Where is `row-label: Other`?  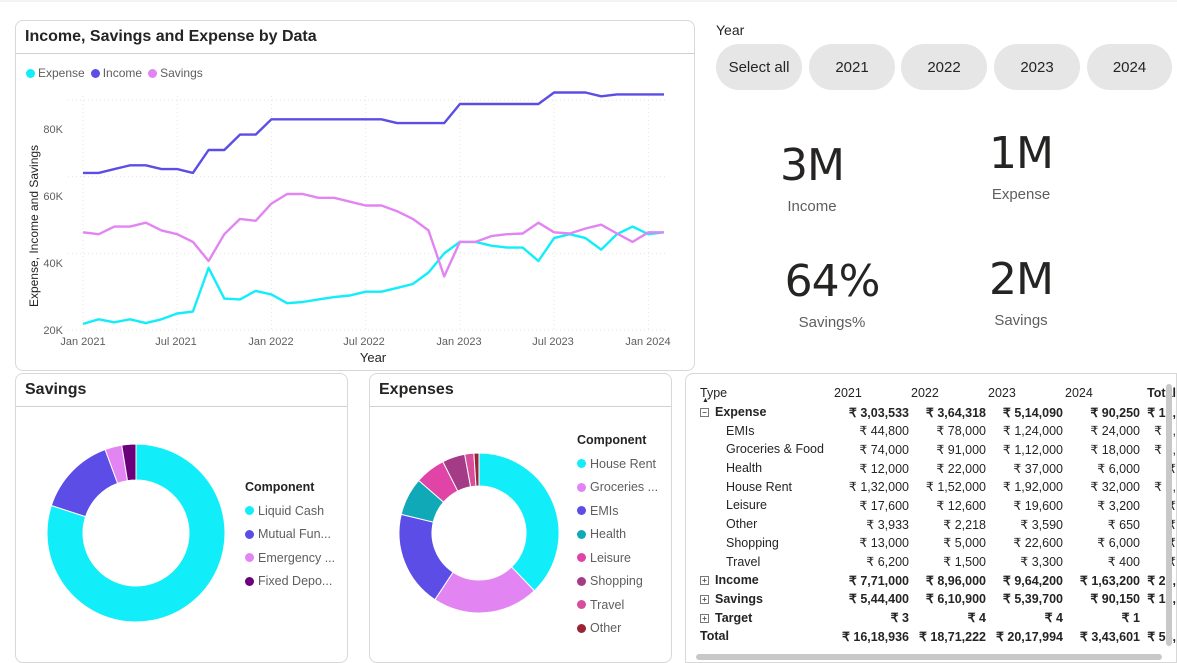
row-label: Other is located at coordinates (742, 524).